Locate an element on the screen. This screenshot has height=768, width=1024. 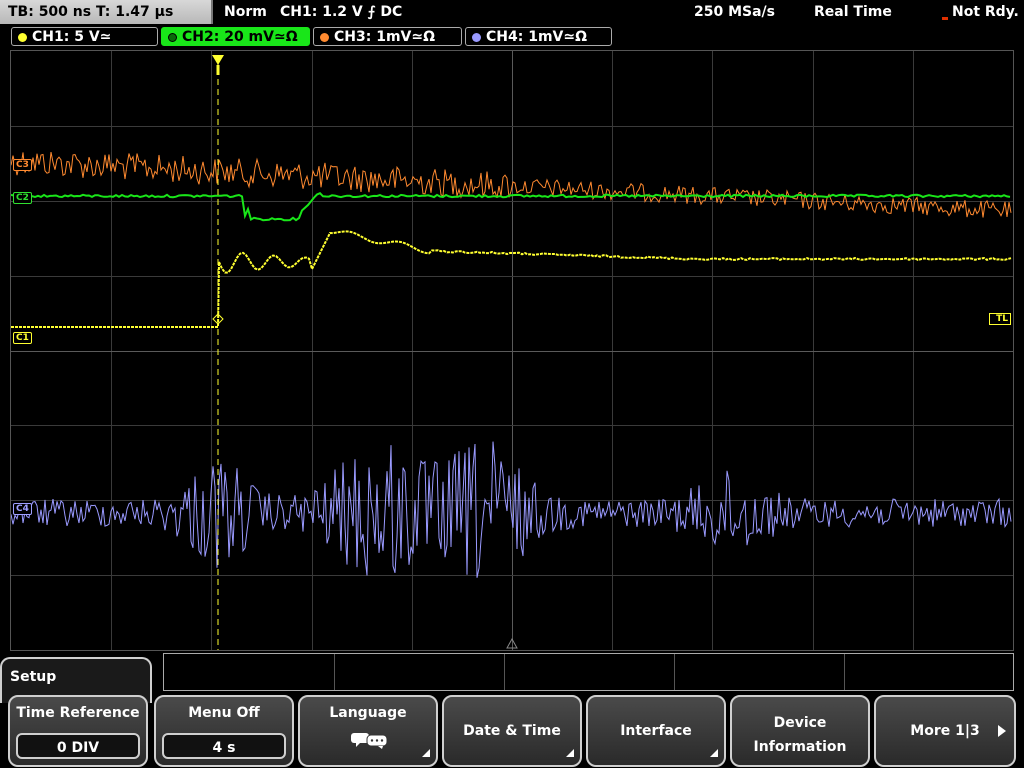
channel-4-tab: CH4: 1mV≃Ω is located at coordinates (538, 36).